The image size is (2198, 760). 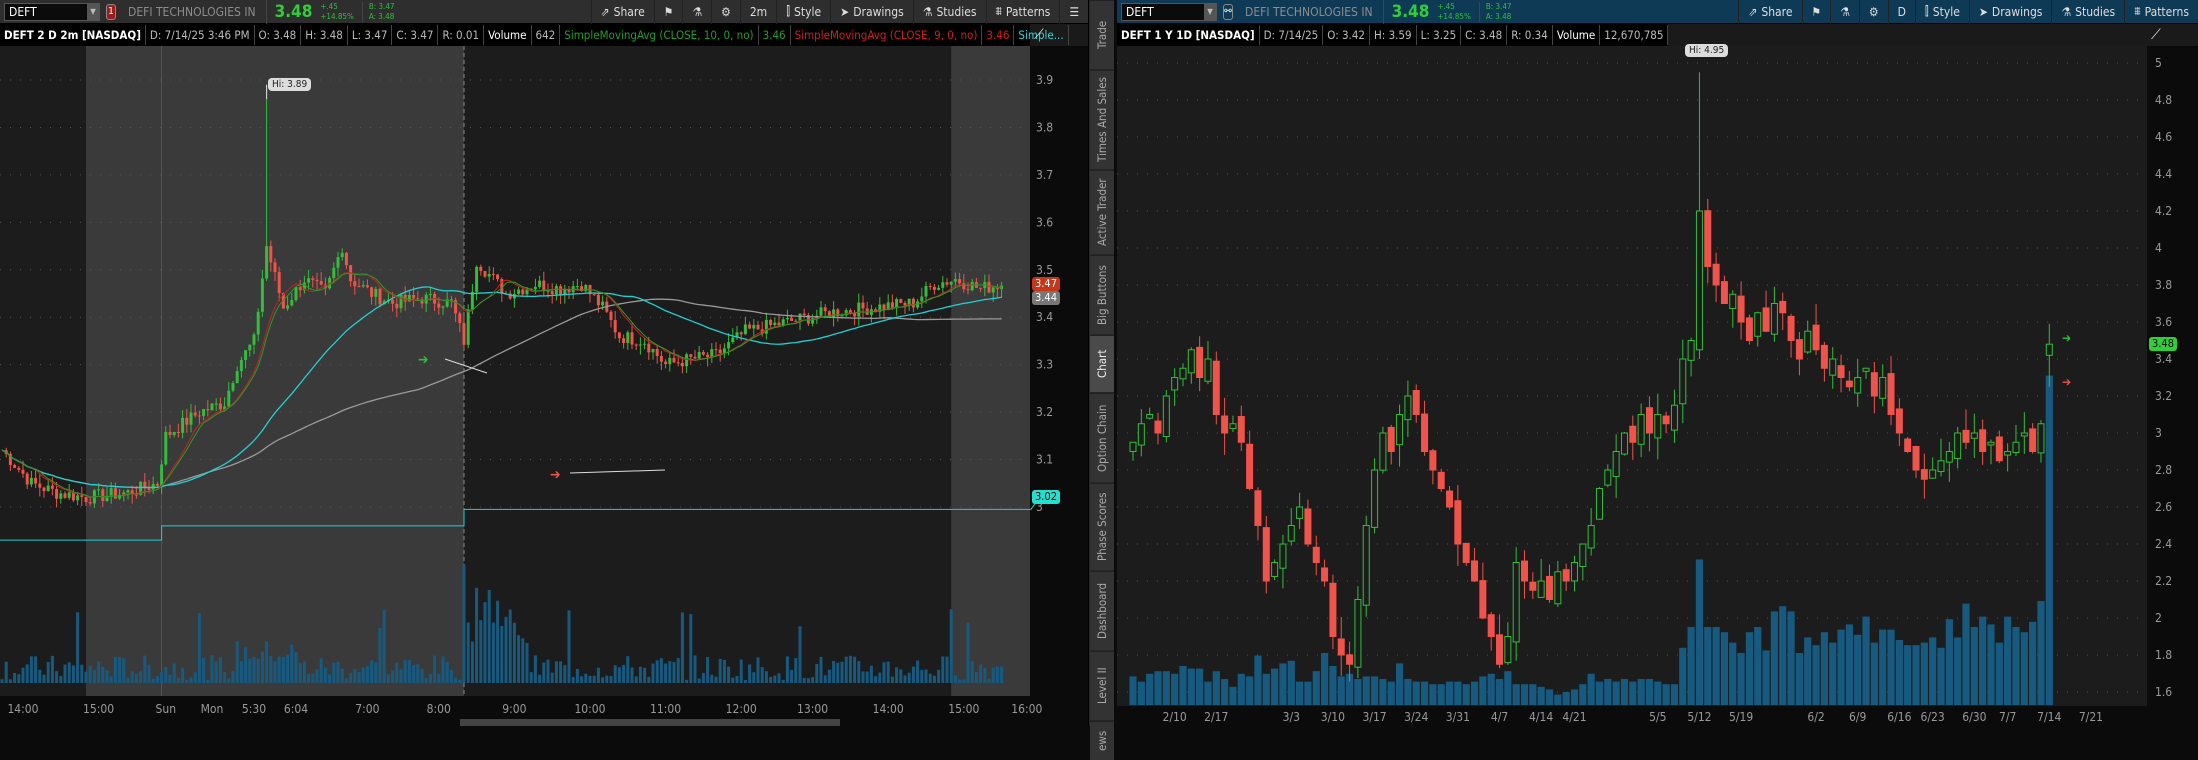 What do you see at coordinates (324, 35) in the screenshot?
I see `bar-high: H: 3.48` at bounding box center [324, 35].